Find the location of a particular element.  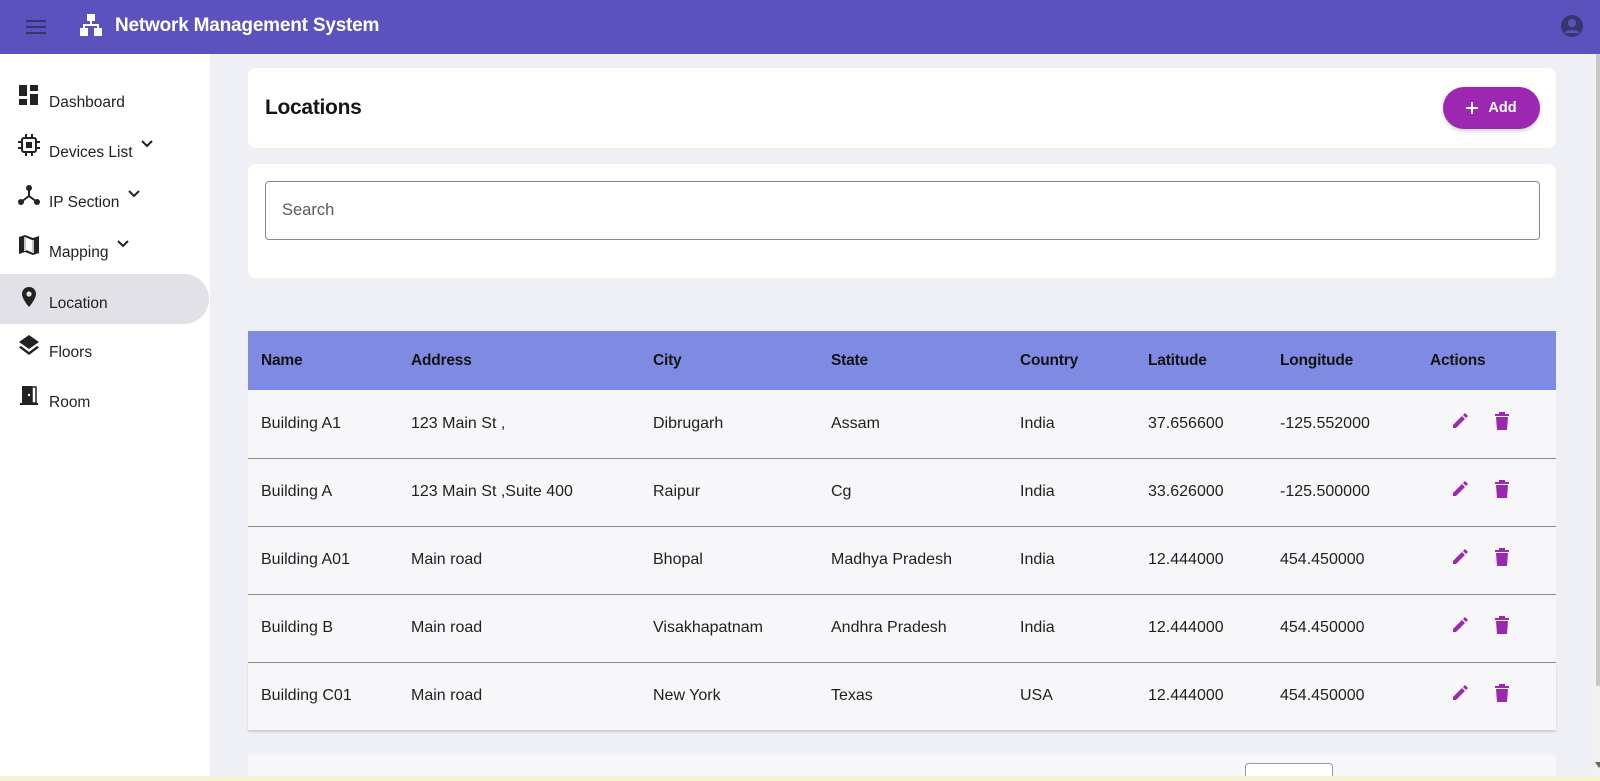

app-header: Network Management System is located at coordinates (800, 27).